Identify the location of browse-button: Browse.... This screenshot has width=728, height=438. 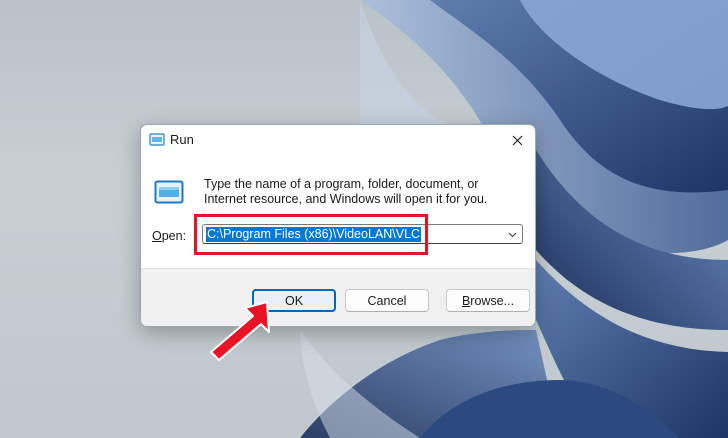
(488, 300).